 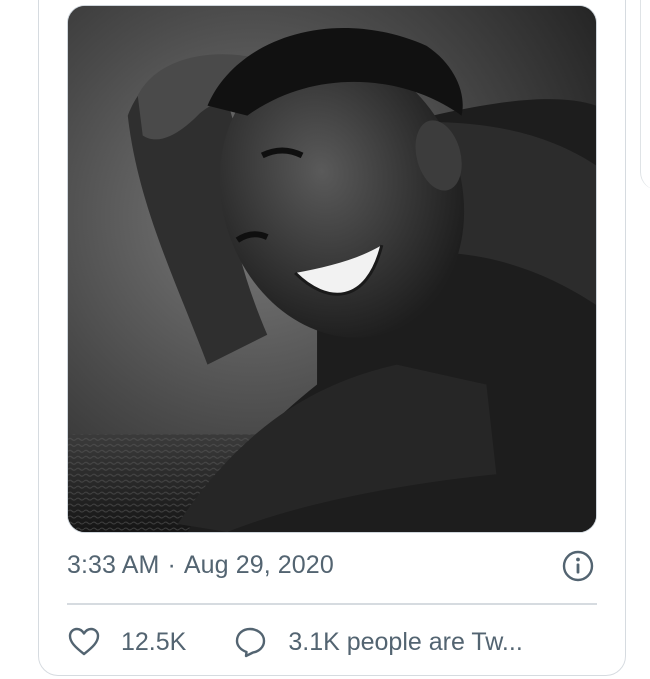 I want to click on adjacent-card-edge, so click(x=645, y=95).